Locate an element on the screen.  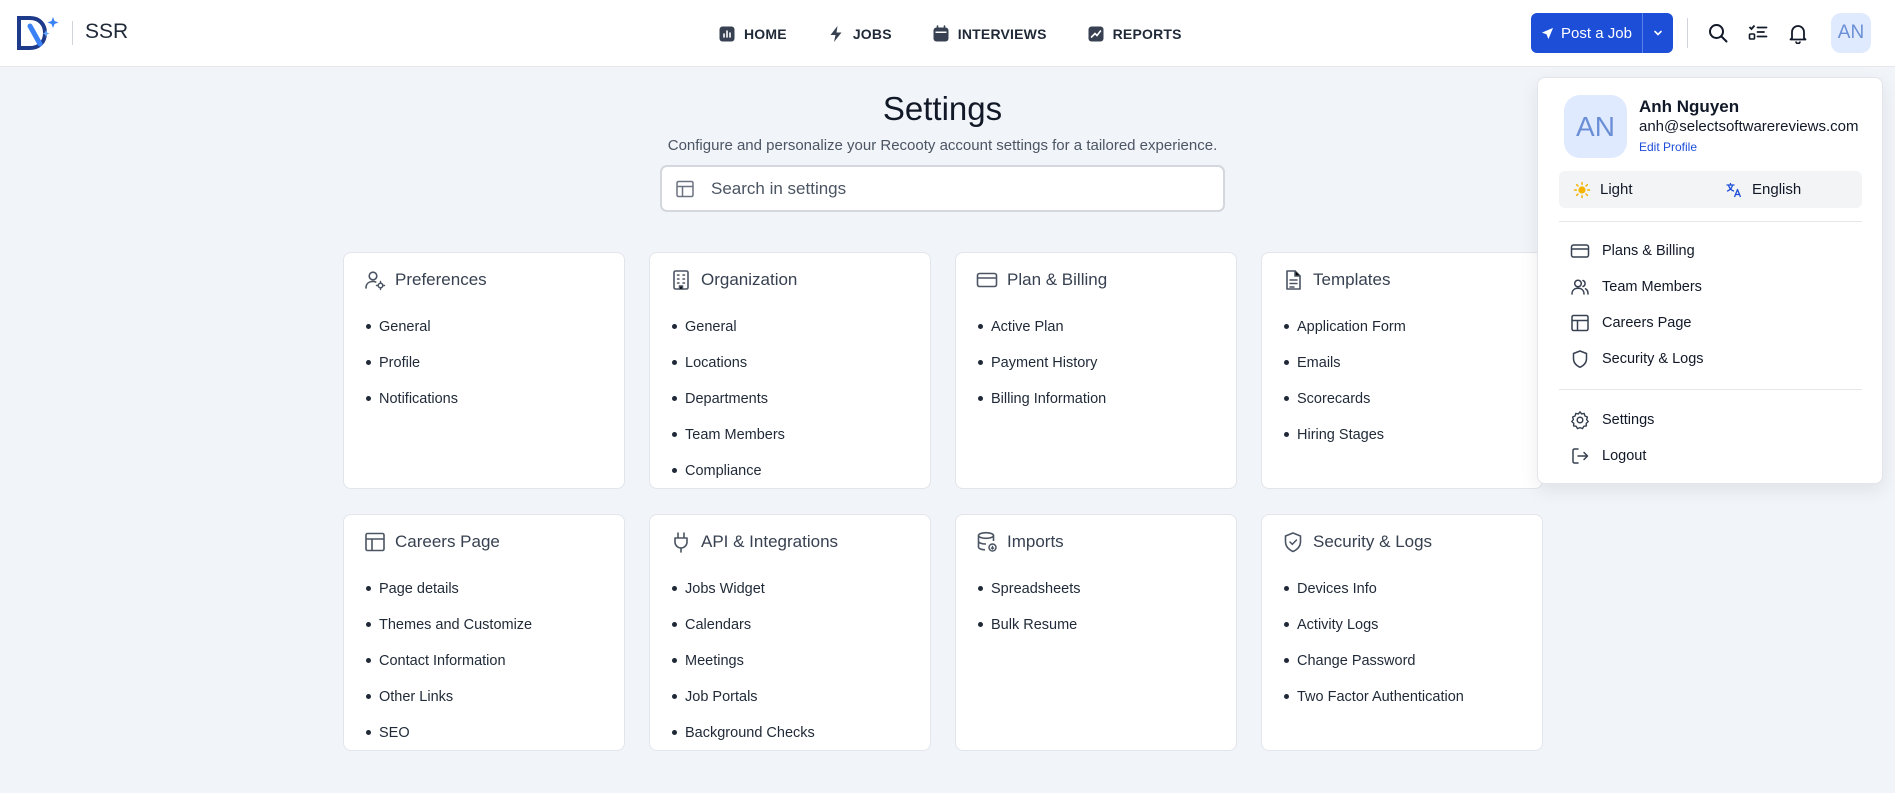
card-link: Payment History is located at coordinates (1042, 363).